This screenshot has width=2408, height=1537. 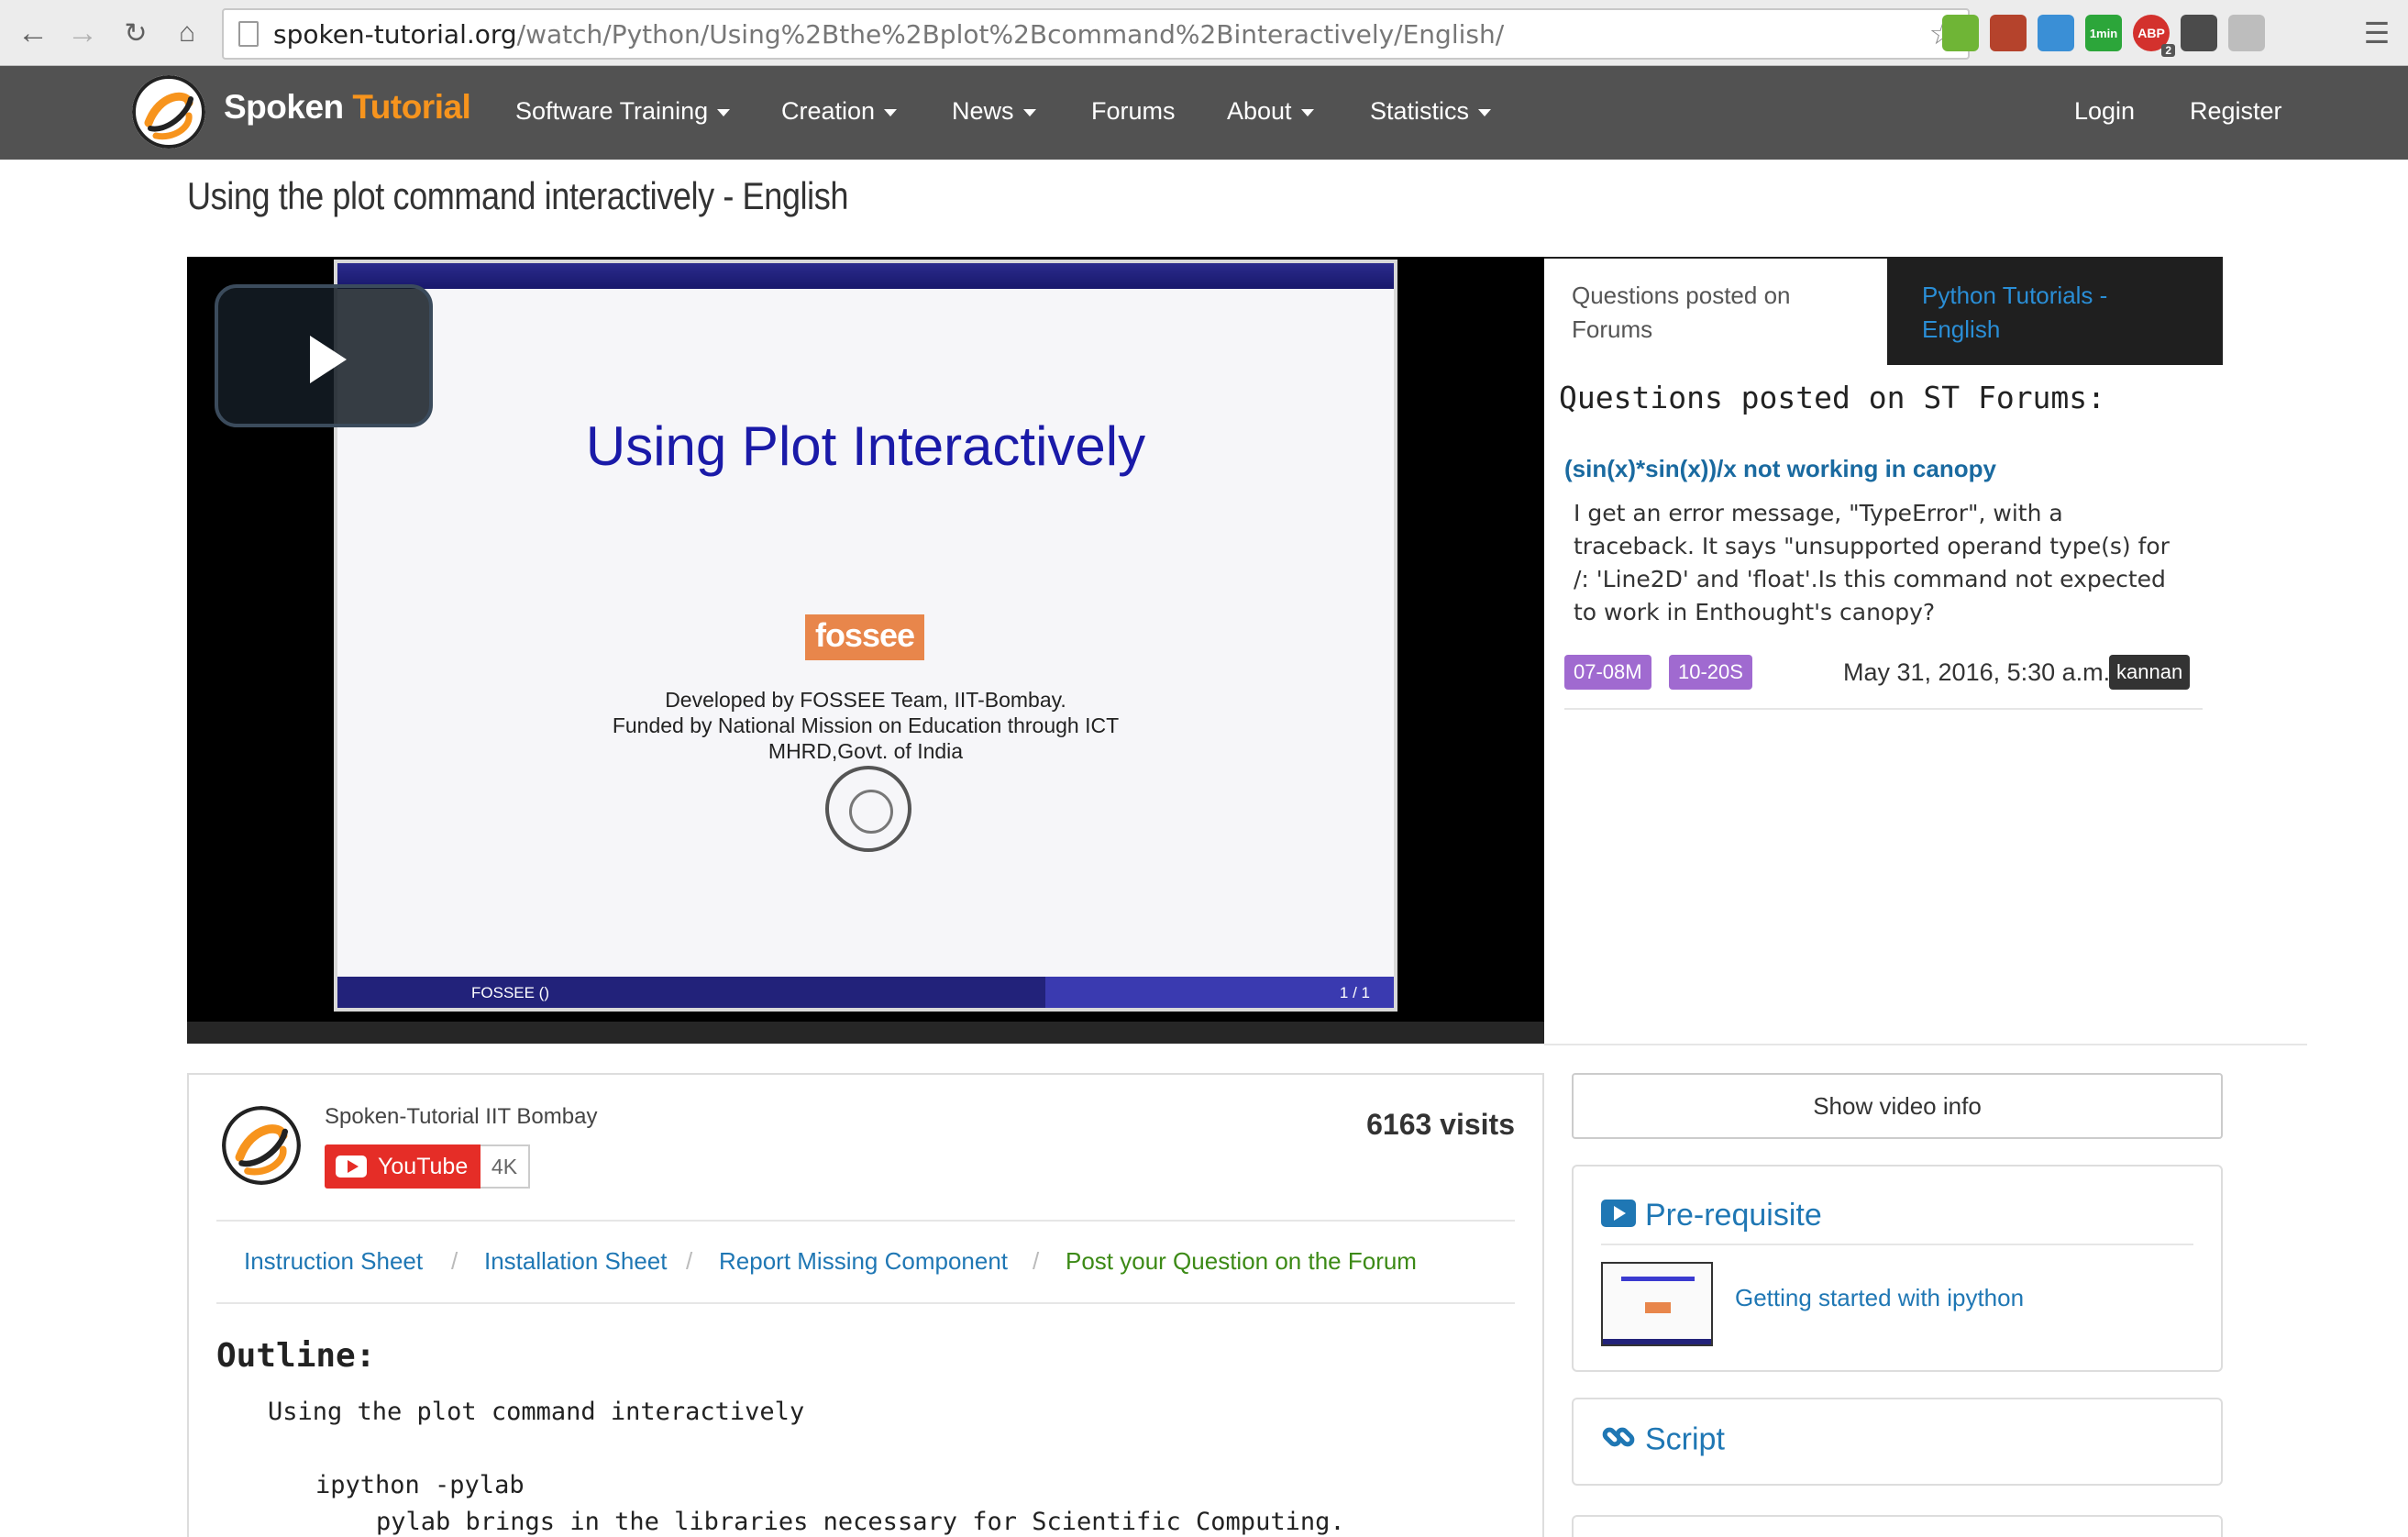 I want to click on adblock-label: ABP, so click(x=2151, y=33).